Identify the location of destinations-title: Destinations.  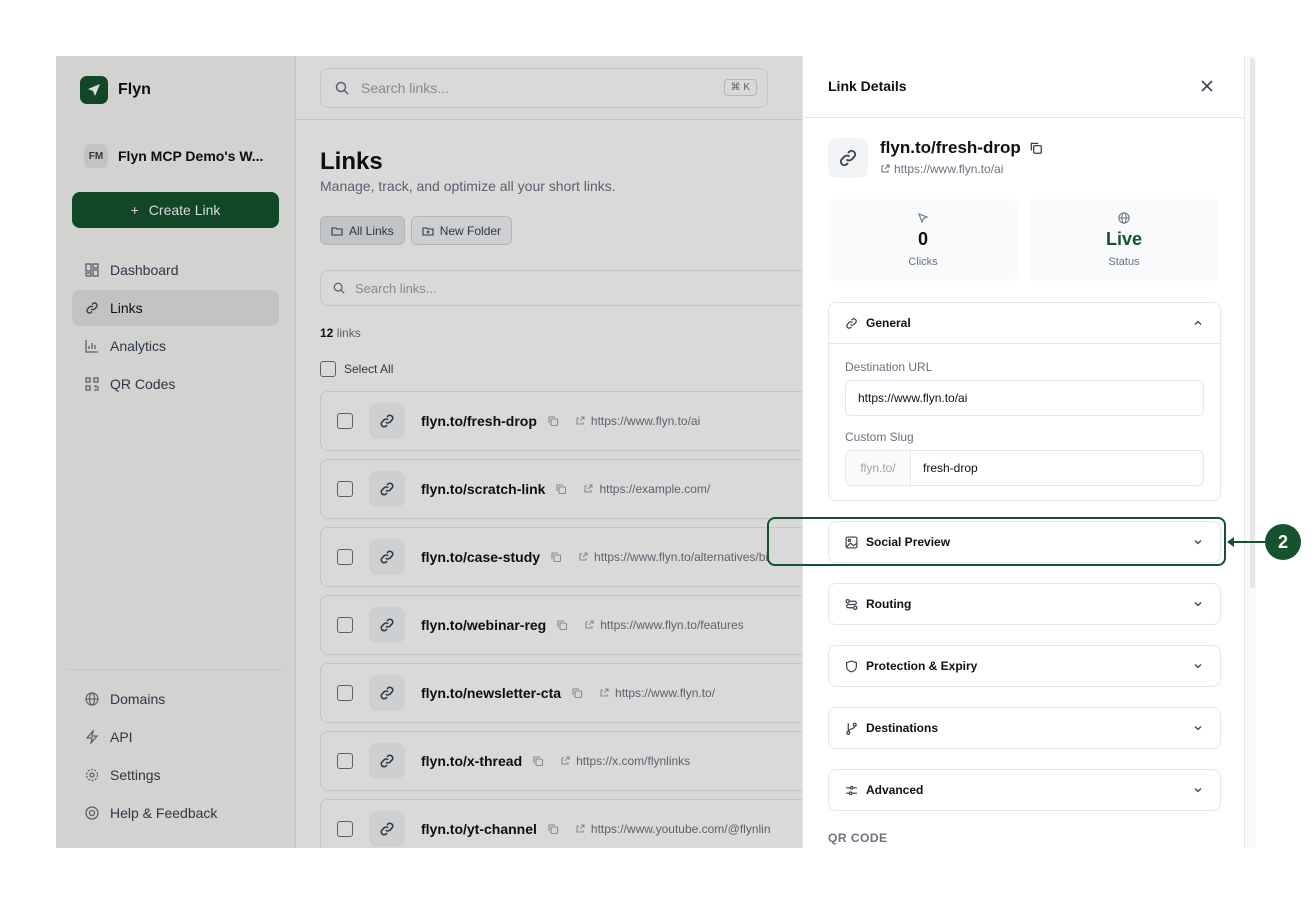
(902, 728).